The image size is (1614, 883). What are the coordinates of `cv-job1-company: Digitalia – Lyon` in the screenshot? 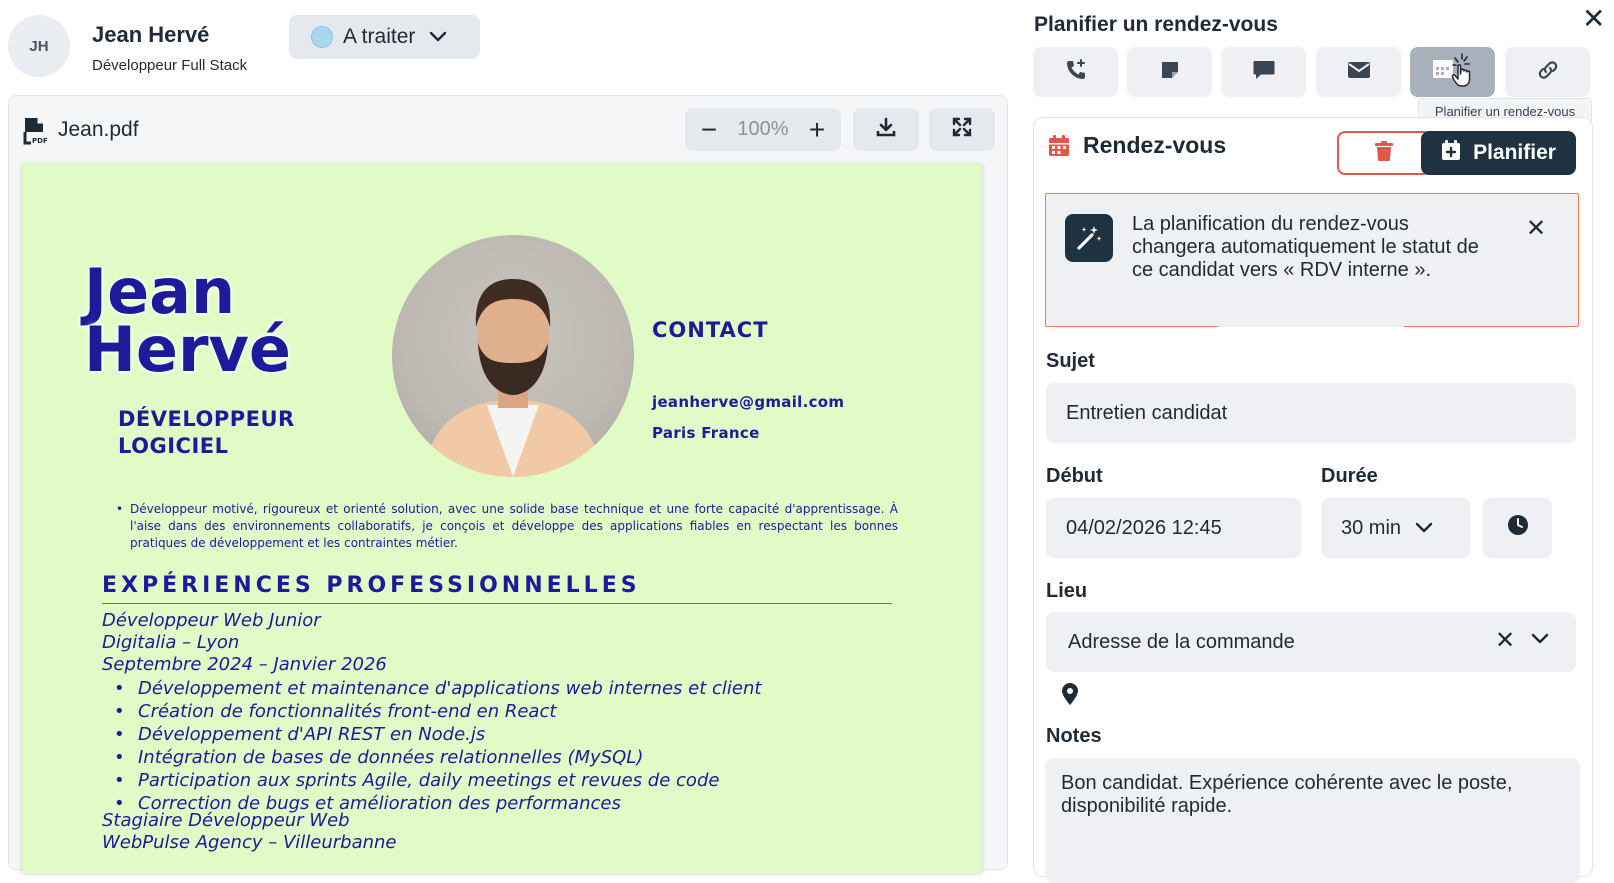 It's located at (171, 642).